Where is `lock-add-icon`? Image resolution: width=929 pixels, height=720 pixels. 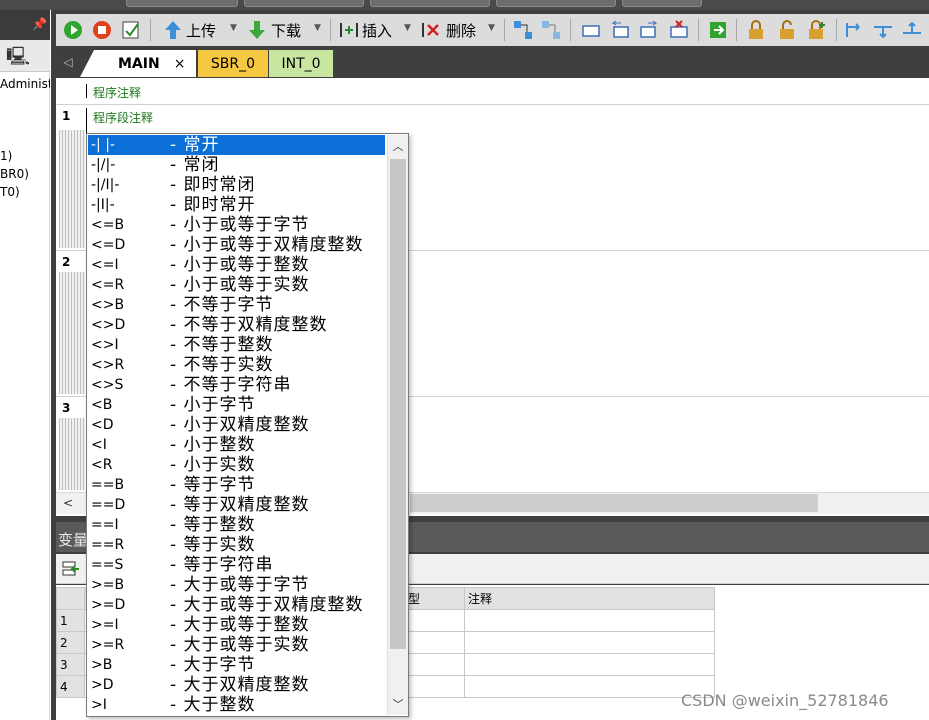
lock-add-icon is located at coordinates (817, 30).